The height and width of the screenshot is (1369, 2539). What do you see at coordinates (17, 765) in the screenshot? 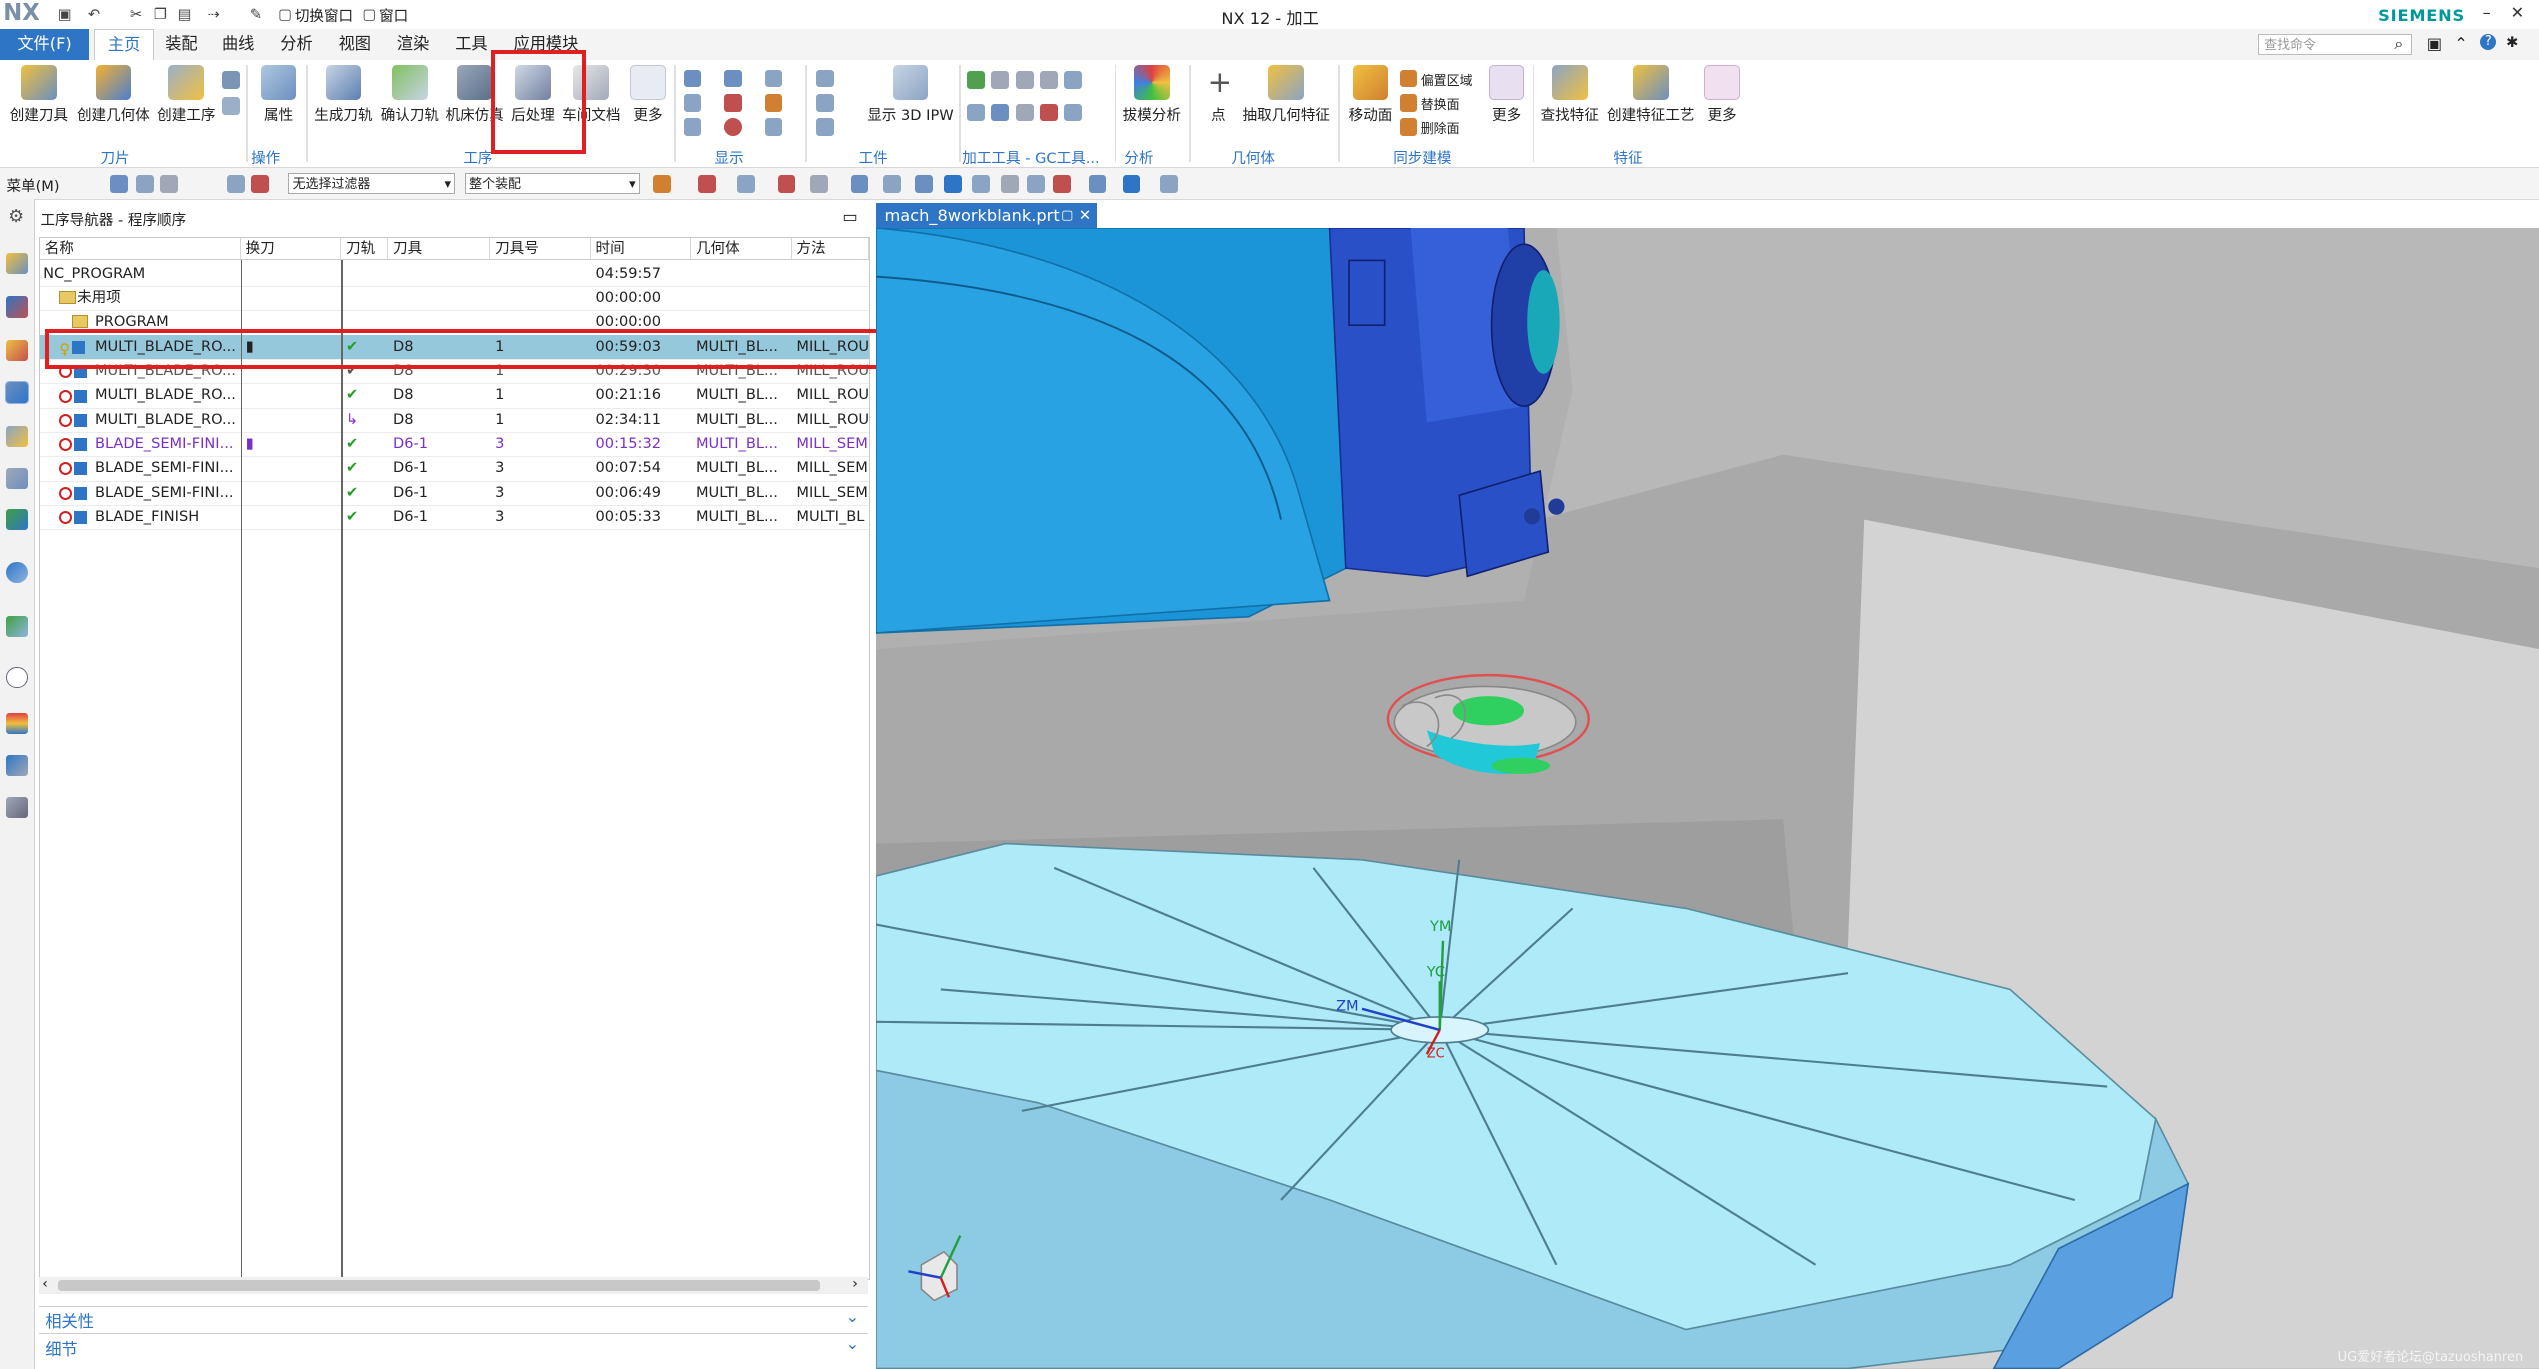
I see `process-studio-icon` at bounding box center [17, 765].